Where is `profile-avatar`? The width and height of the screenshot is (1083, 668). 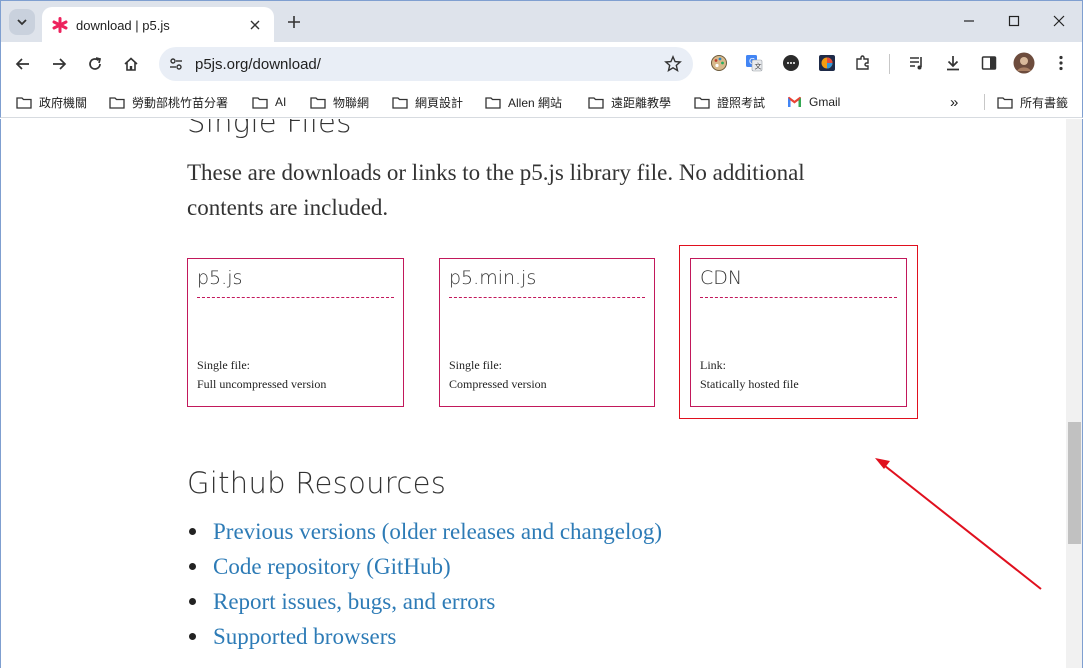
profile-avatar is located at coordinates (1024, 63).